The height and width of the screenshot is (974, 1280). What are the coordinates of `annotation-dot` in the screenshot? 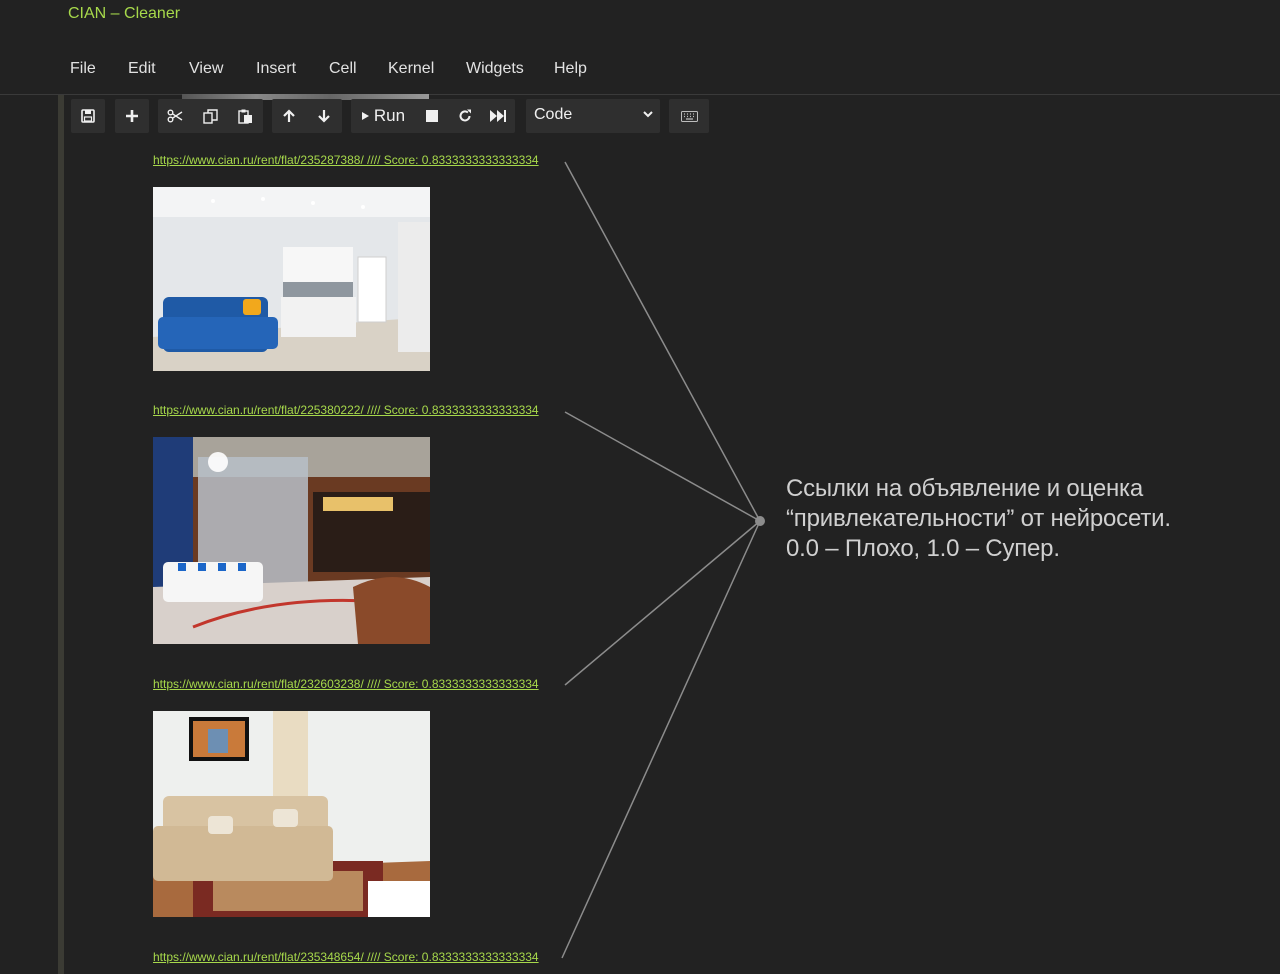 It's located at (760, 521).